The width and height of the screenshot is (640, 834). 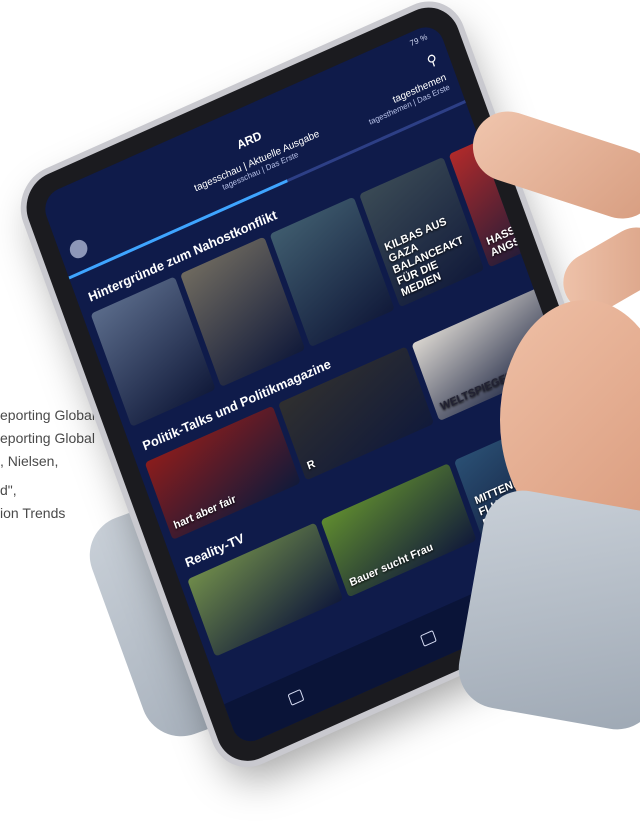 I want to click on app-logo: ARD, so click(x=249, y=140).